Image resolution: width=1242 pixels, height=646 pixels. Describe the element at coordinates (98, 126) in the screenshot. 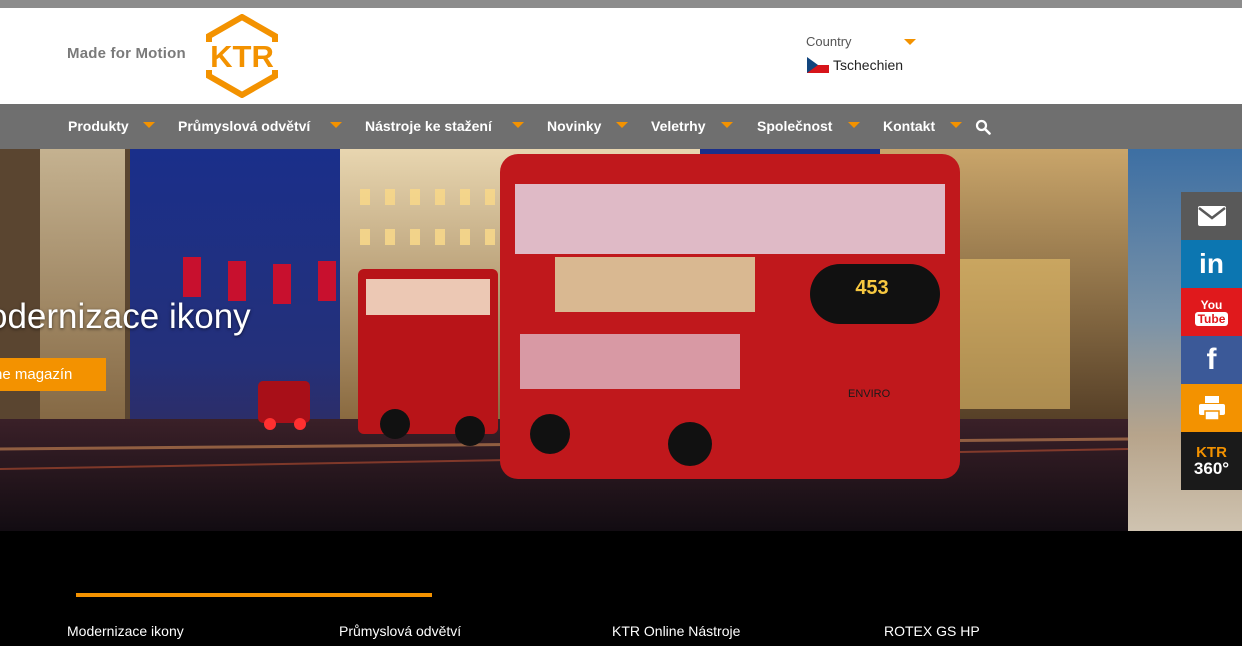

I see `nav-item-produkty: Produkty` at that location.